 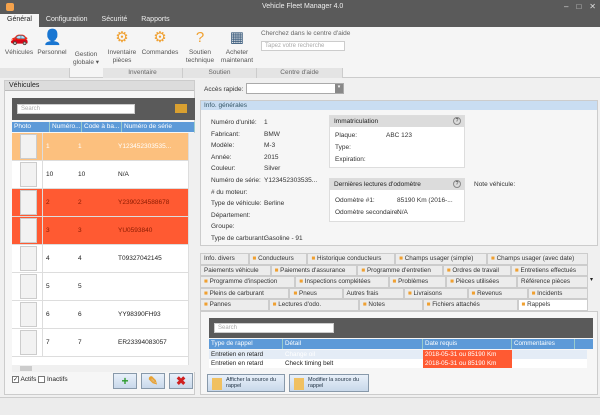 I want to click on vehicle-row: 3 3 YU0593840, so click(x=100, y=231).